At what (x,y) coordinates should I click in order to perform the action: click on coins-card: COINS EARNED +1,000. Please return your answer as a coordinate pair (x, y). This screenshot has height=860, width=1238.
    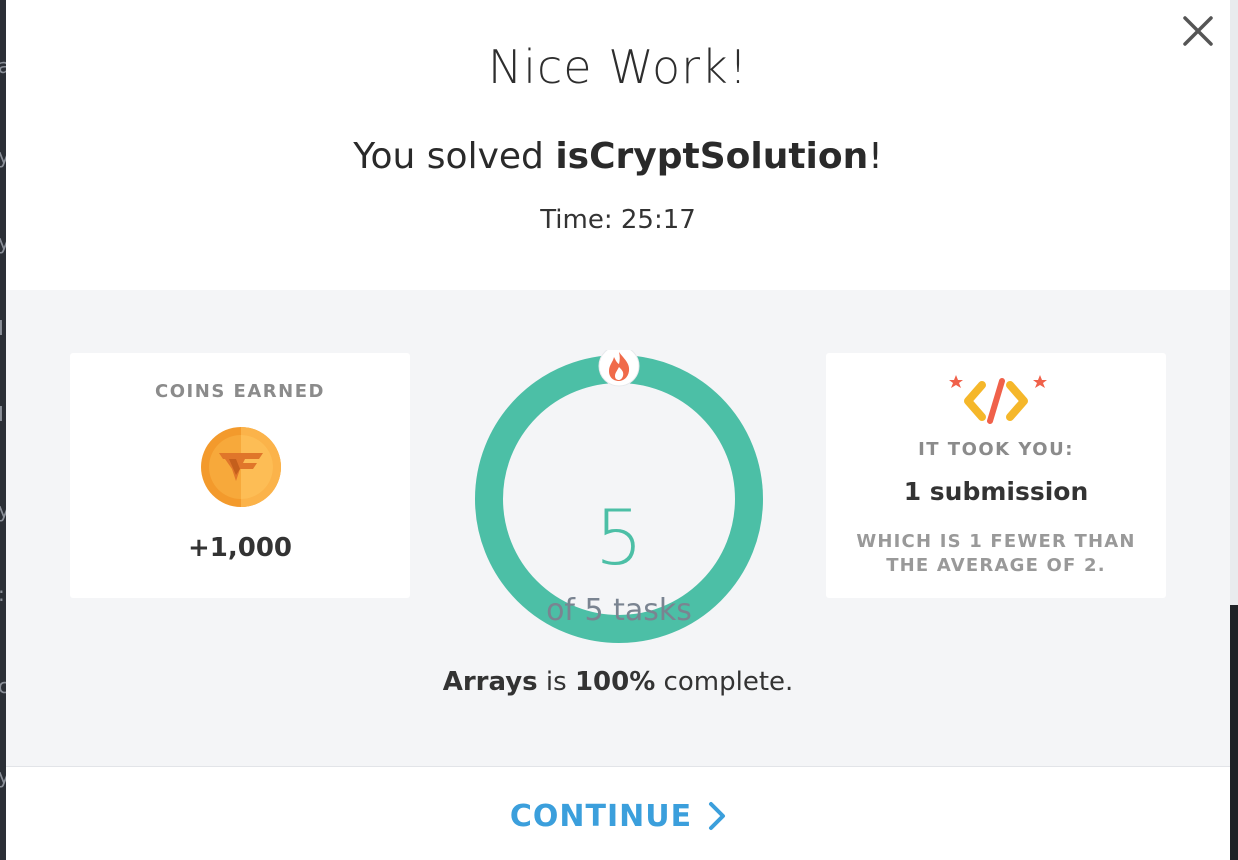
    Looking at the image, I should click on (240, 475).